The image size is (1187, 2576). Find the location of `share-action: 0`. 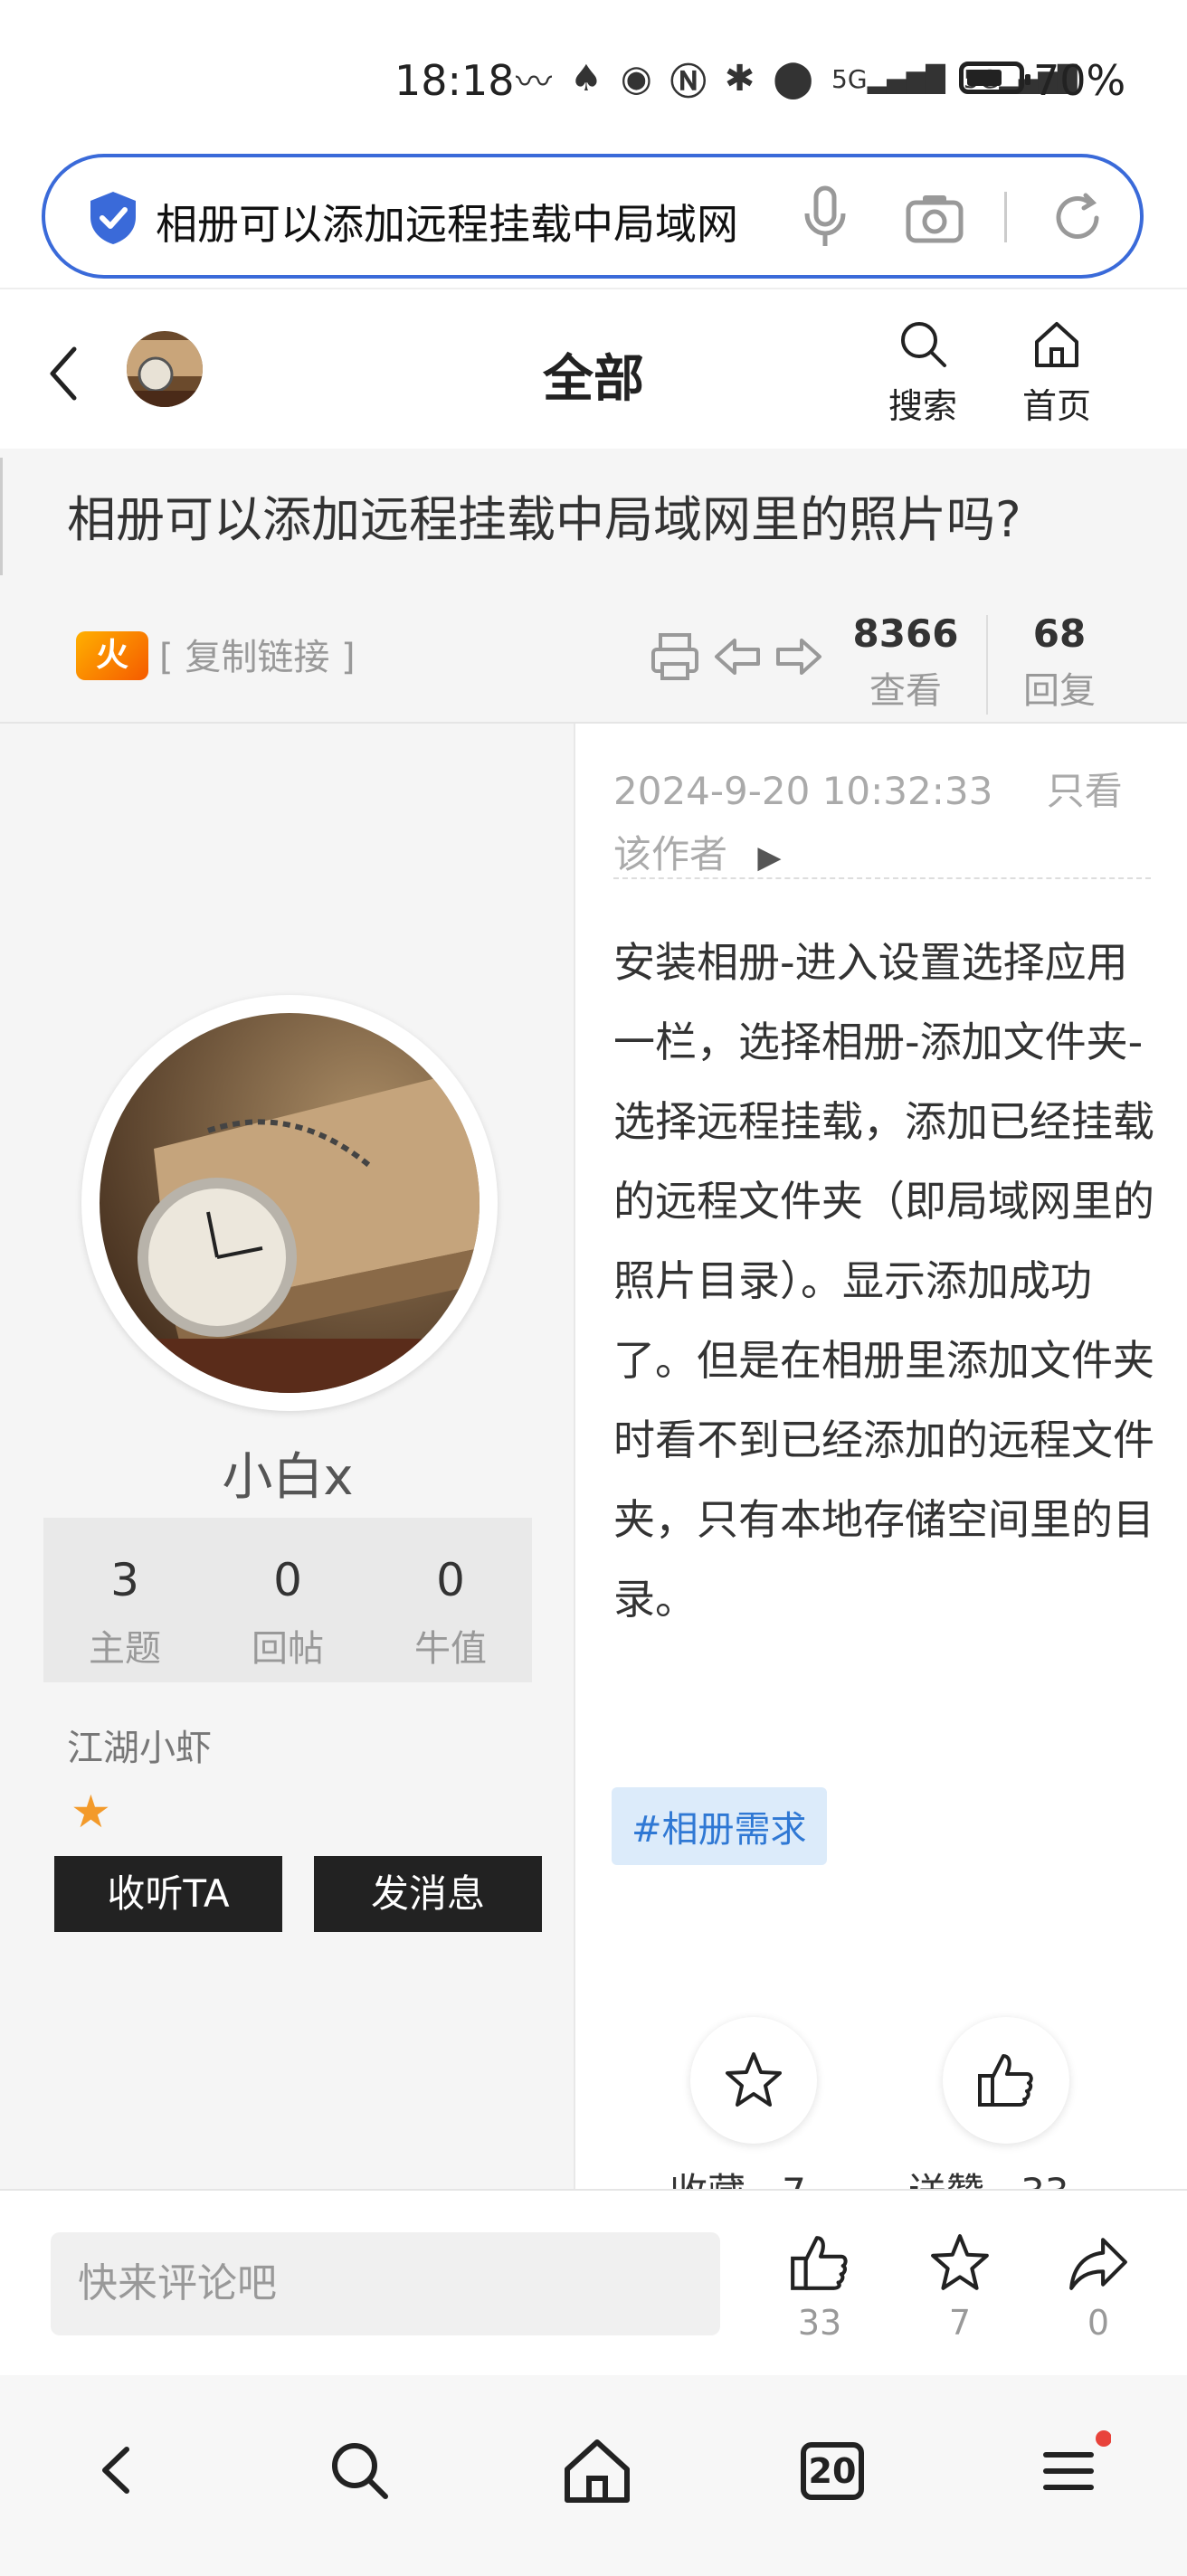

share-action: 0 is located at coordinates (1098, 2286).